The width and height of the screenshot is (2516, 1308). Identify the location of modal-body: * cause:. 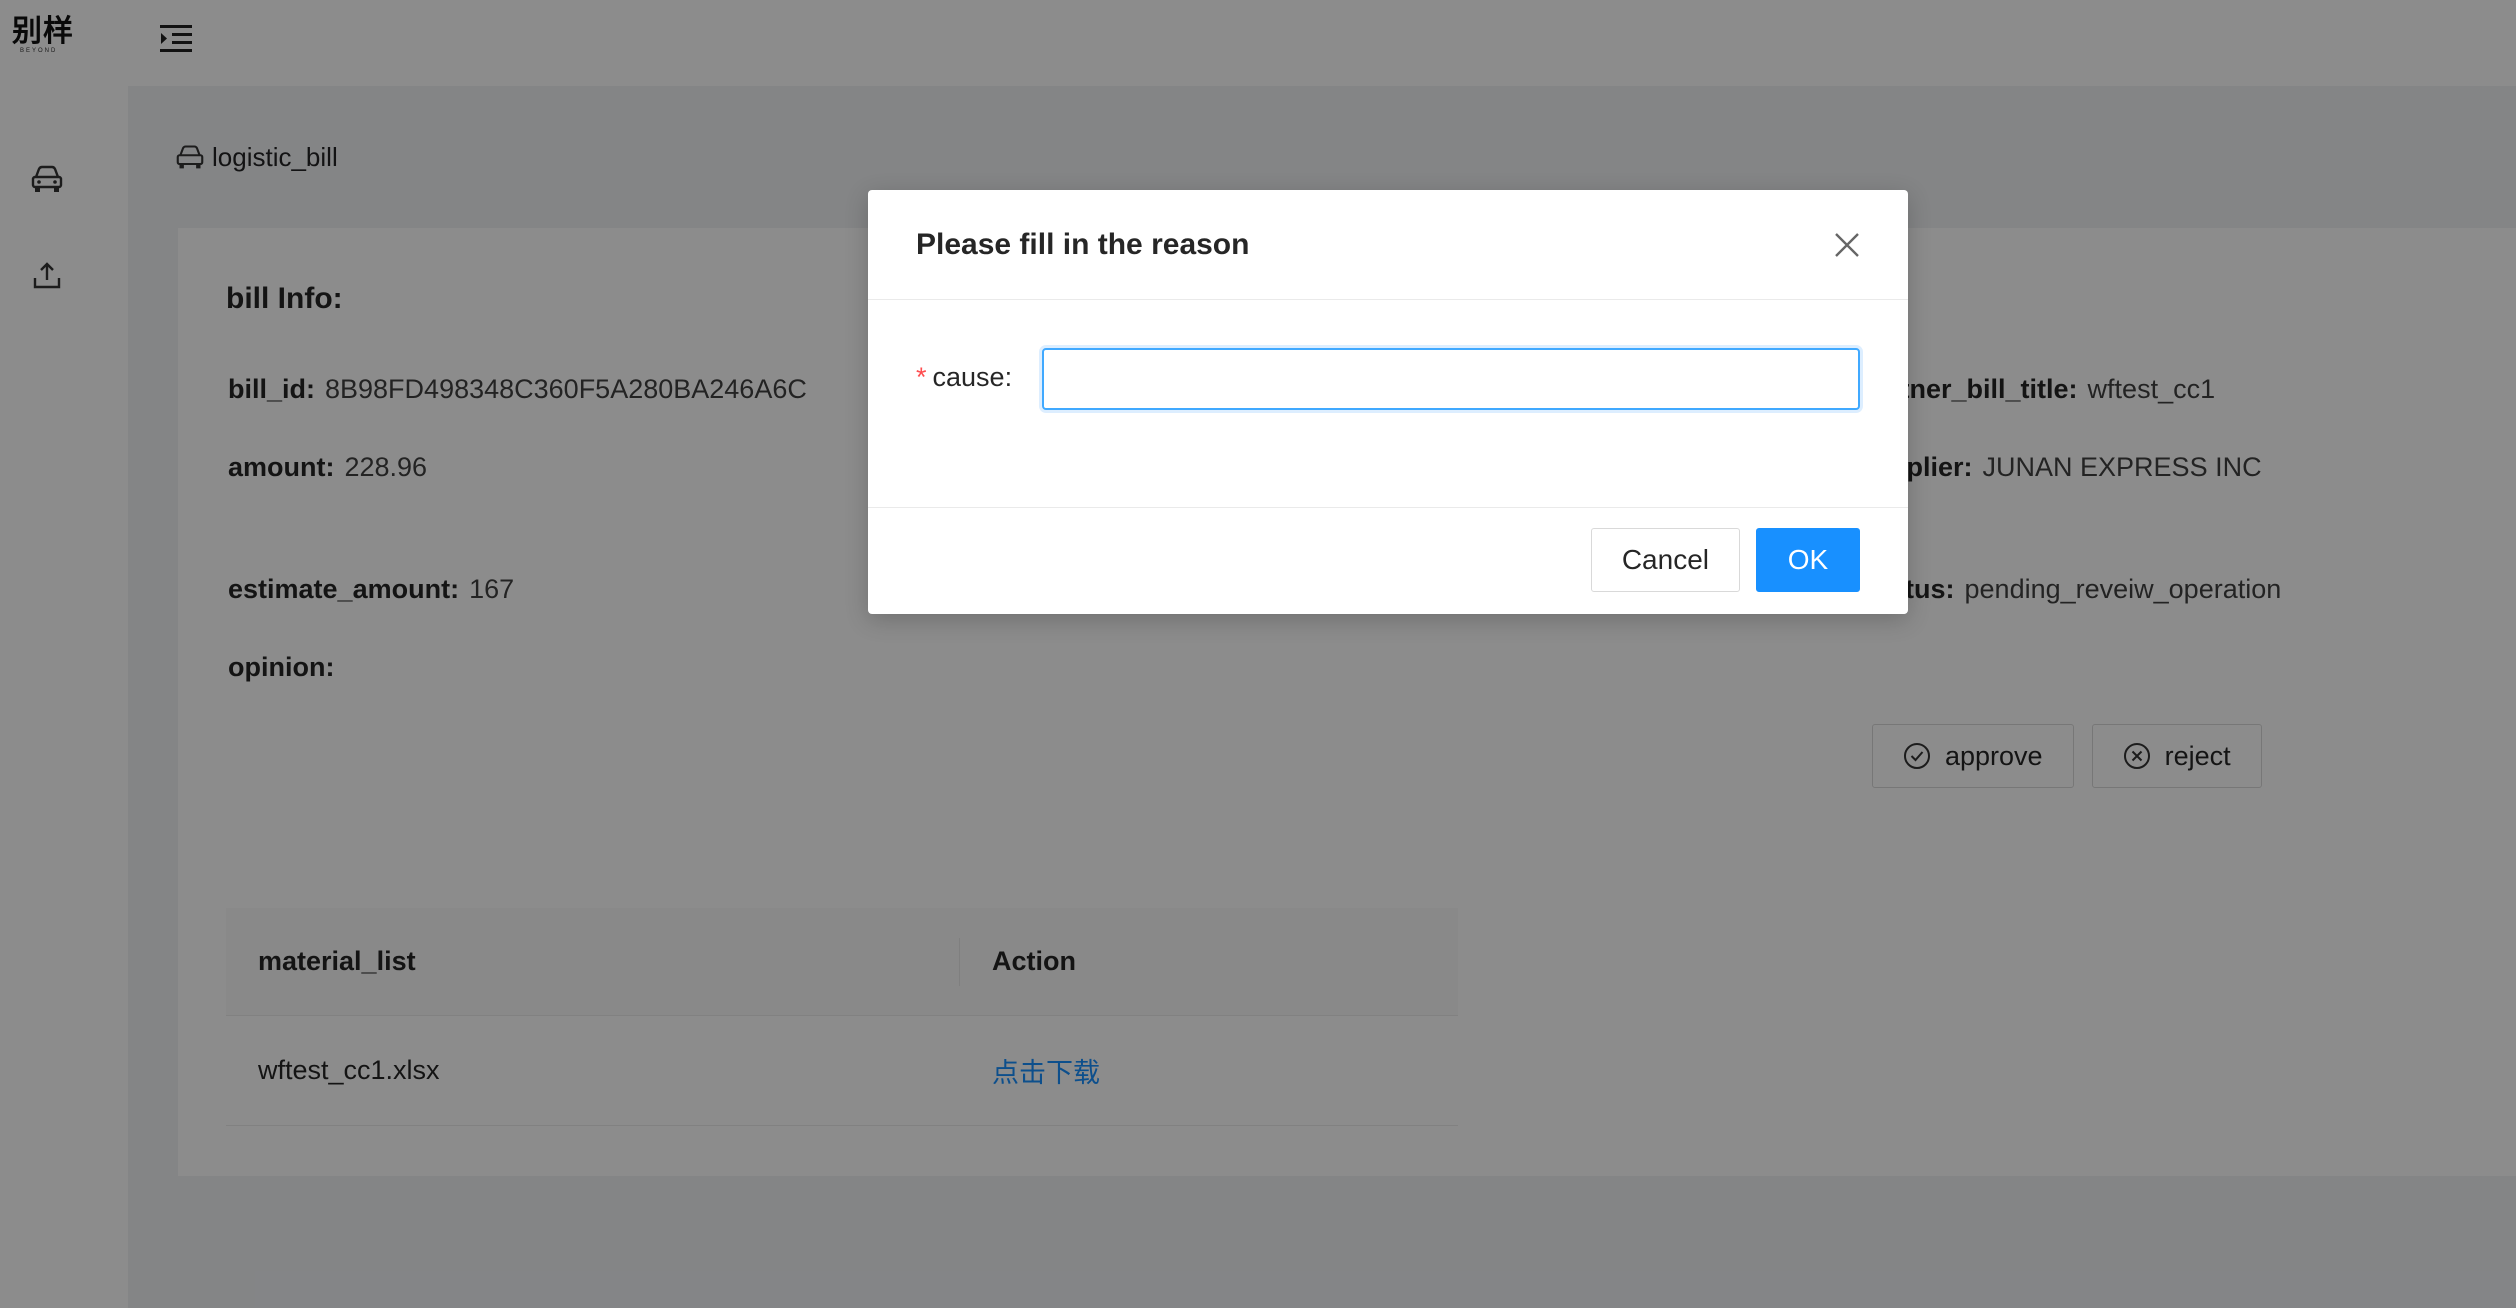
(1388, 404).